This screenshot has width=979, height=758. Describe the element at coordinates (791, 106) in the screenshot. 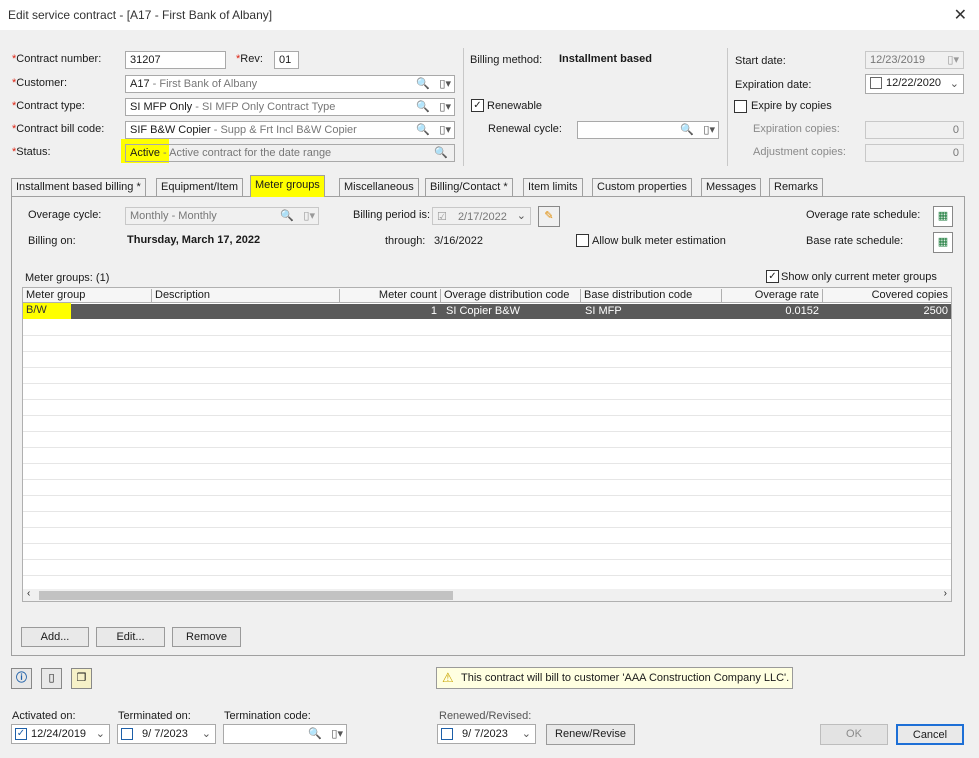

I see `expire-by-copies-label: Expire by copies` at that location.